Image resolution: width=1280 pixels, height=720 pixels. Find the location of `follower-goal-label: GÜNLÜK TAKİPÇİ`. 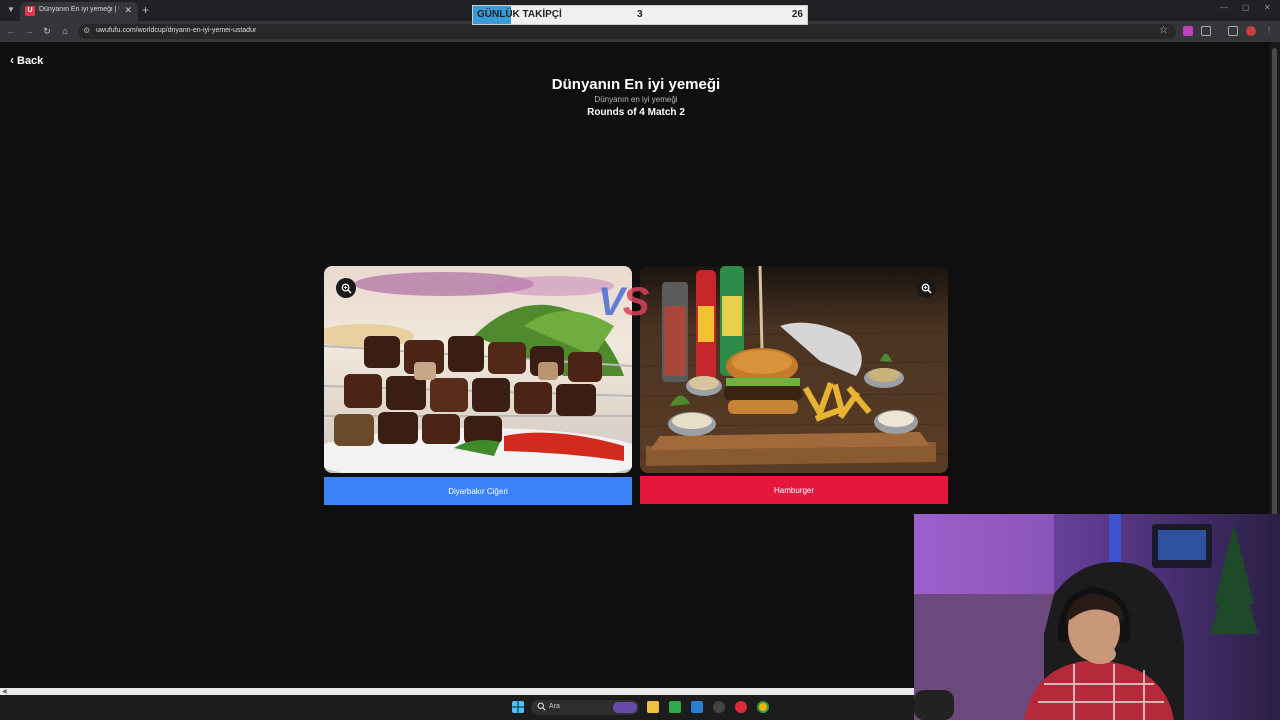

follower-goal-label: GÜNLÜK TAKİPÇİ is located at coordinates (519, 14).